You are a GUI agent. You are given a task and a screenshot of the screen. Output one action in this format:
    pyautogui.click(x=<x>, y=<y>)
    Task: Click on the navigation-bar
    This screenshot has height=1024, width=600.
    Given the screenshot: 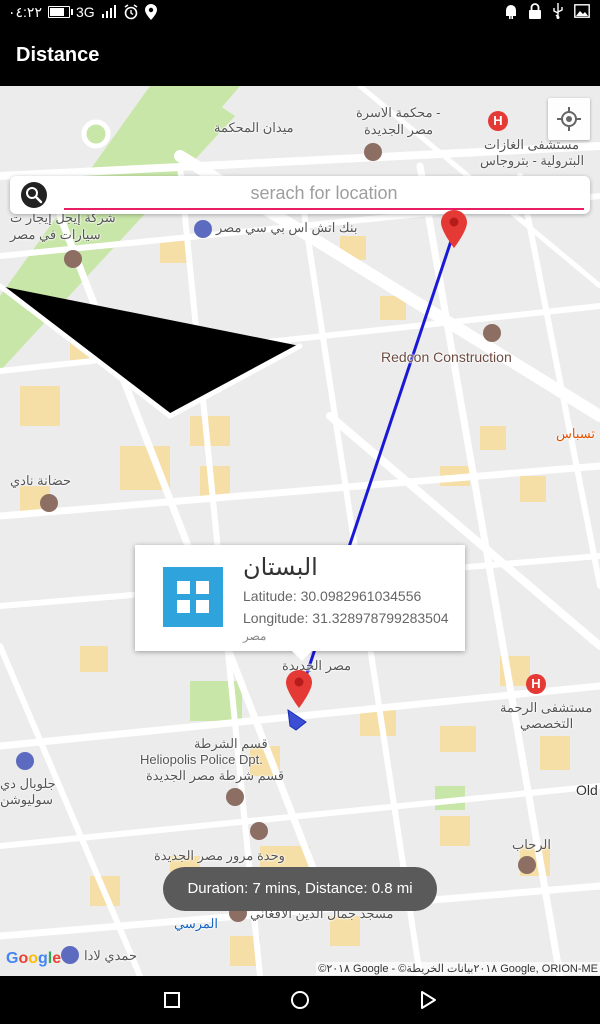 What is the action you would take?
    pyautogui.click(x=300, y=1000)
    